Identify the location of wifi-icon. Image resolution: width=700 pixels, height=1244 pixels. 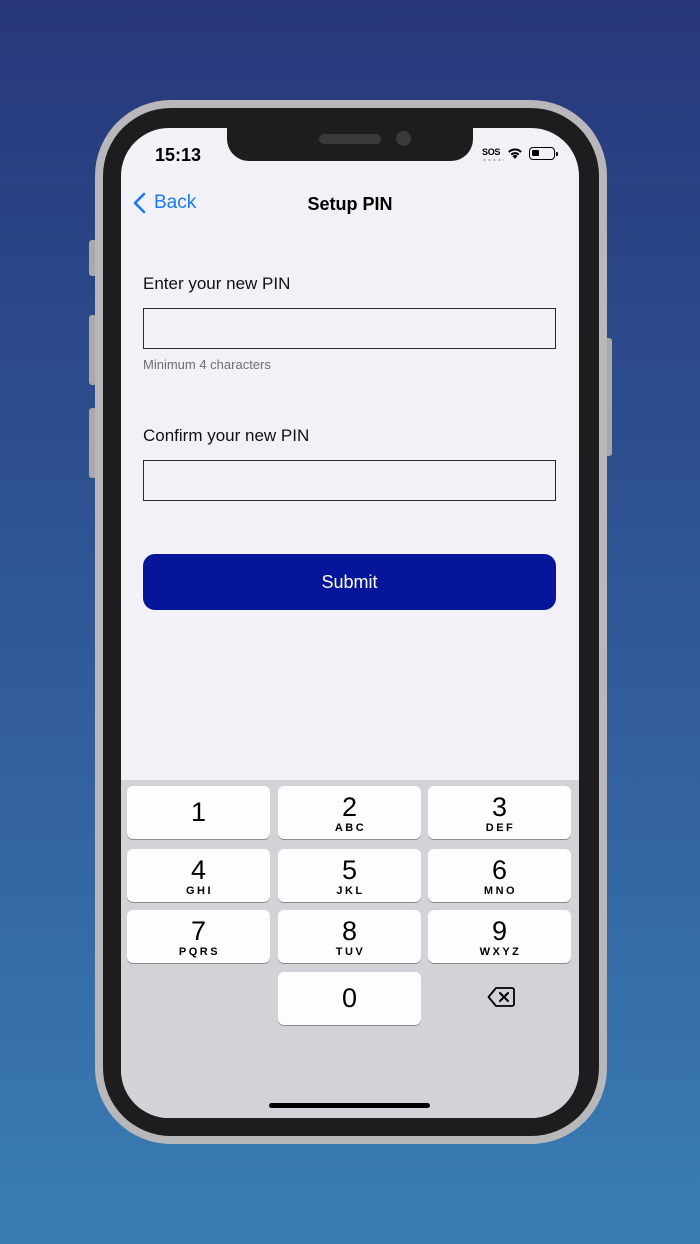
(515, 153).